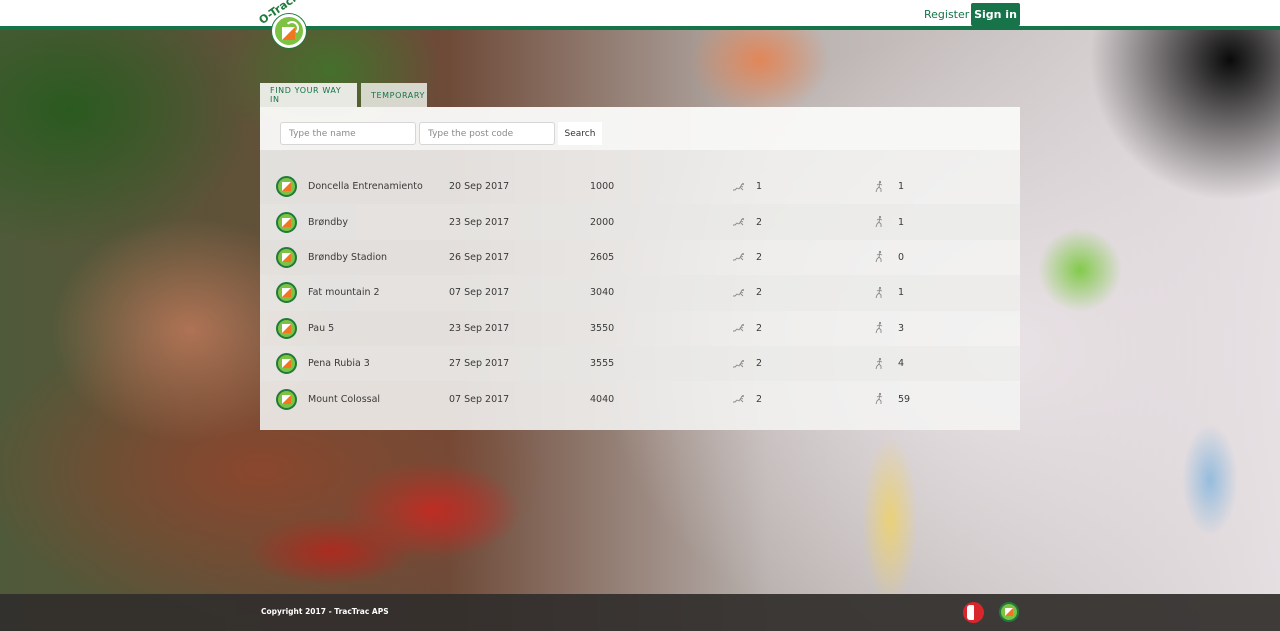  I want to click on walker-count: 3, so click(901, 328).